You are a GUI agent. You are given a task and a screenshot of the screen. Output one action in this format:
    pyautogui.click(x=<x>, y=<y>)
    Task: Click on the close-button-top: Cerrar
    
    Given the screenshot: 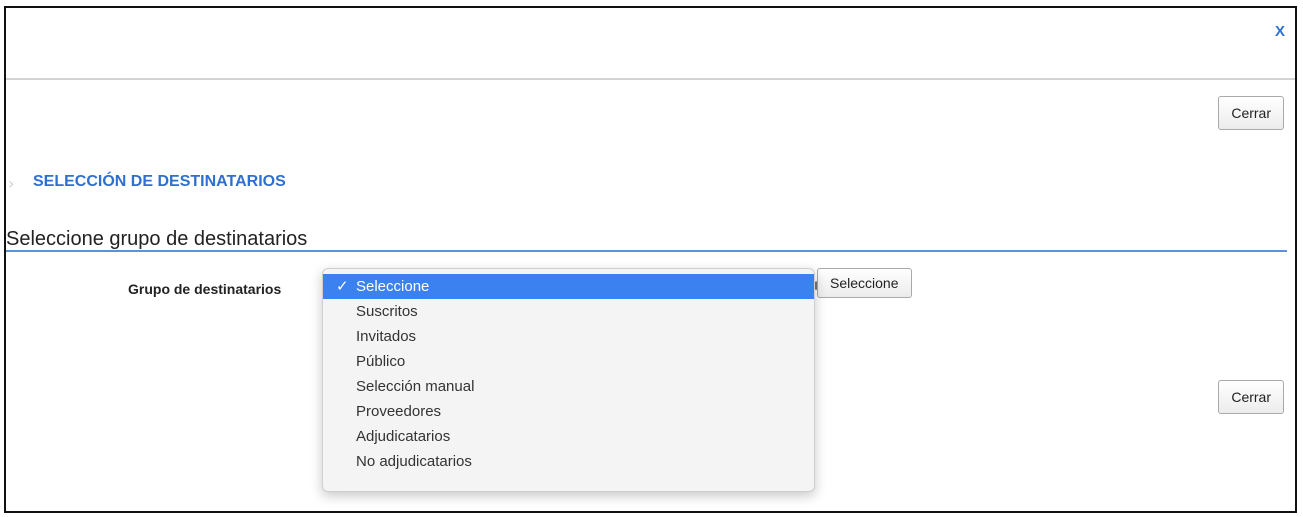 What is the action you would take?
    pyautogui.click(x=1251, y=113)
    